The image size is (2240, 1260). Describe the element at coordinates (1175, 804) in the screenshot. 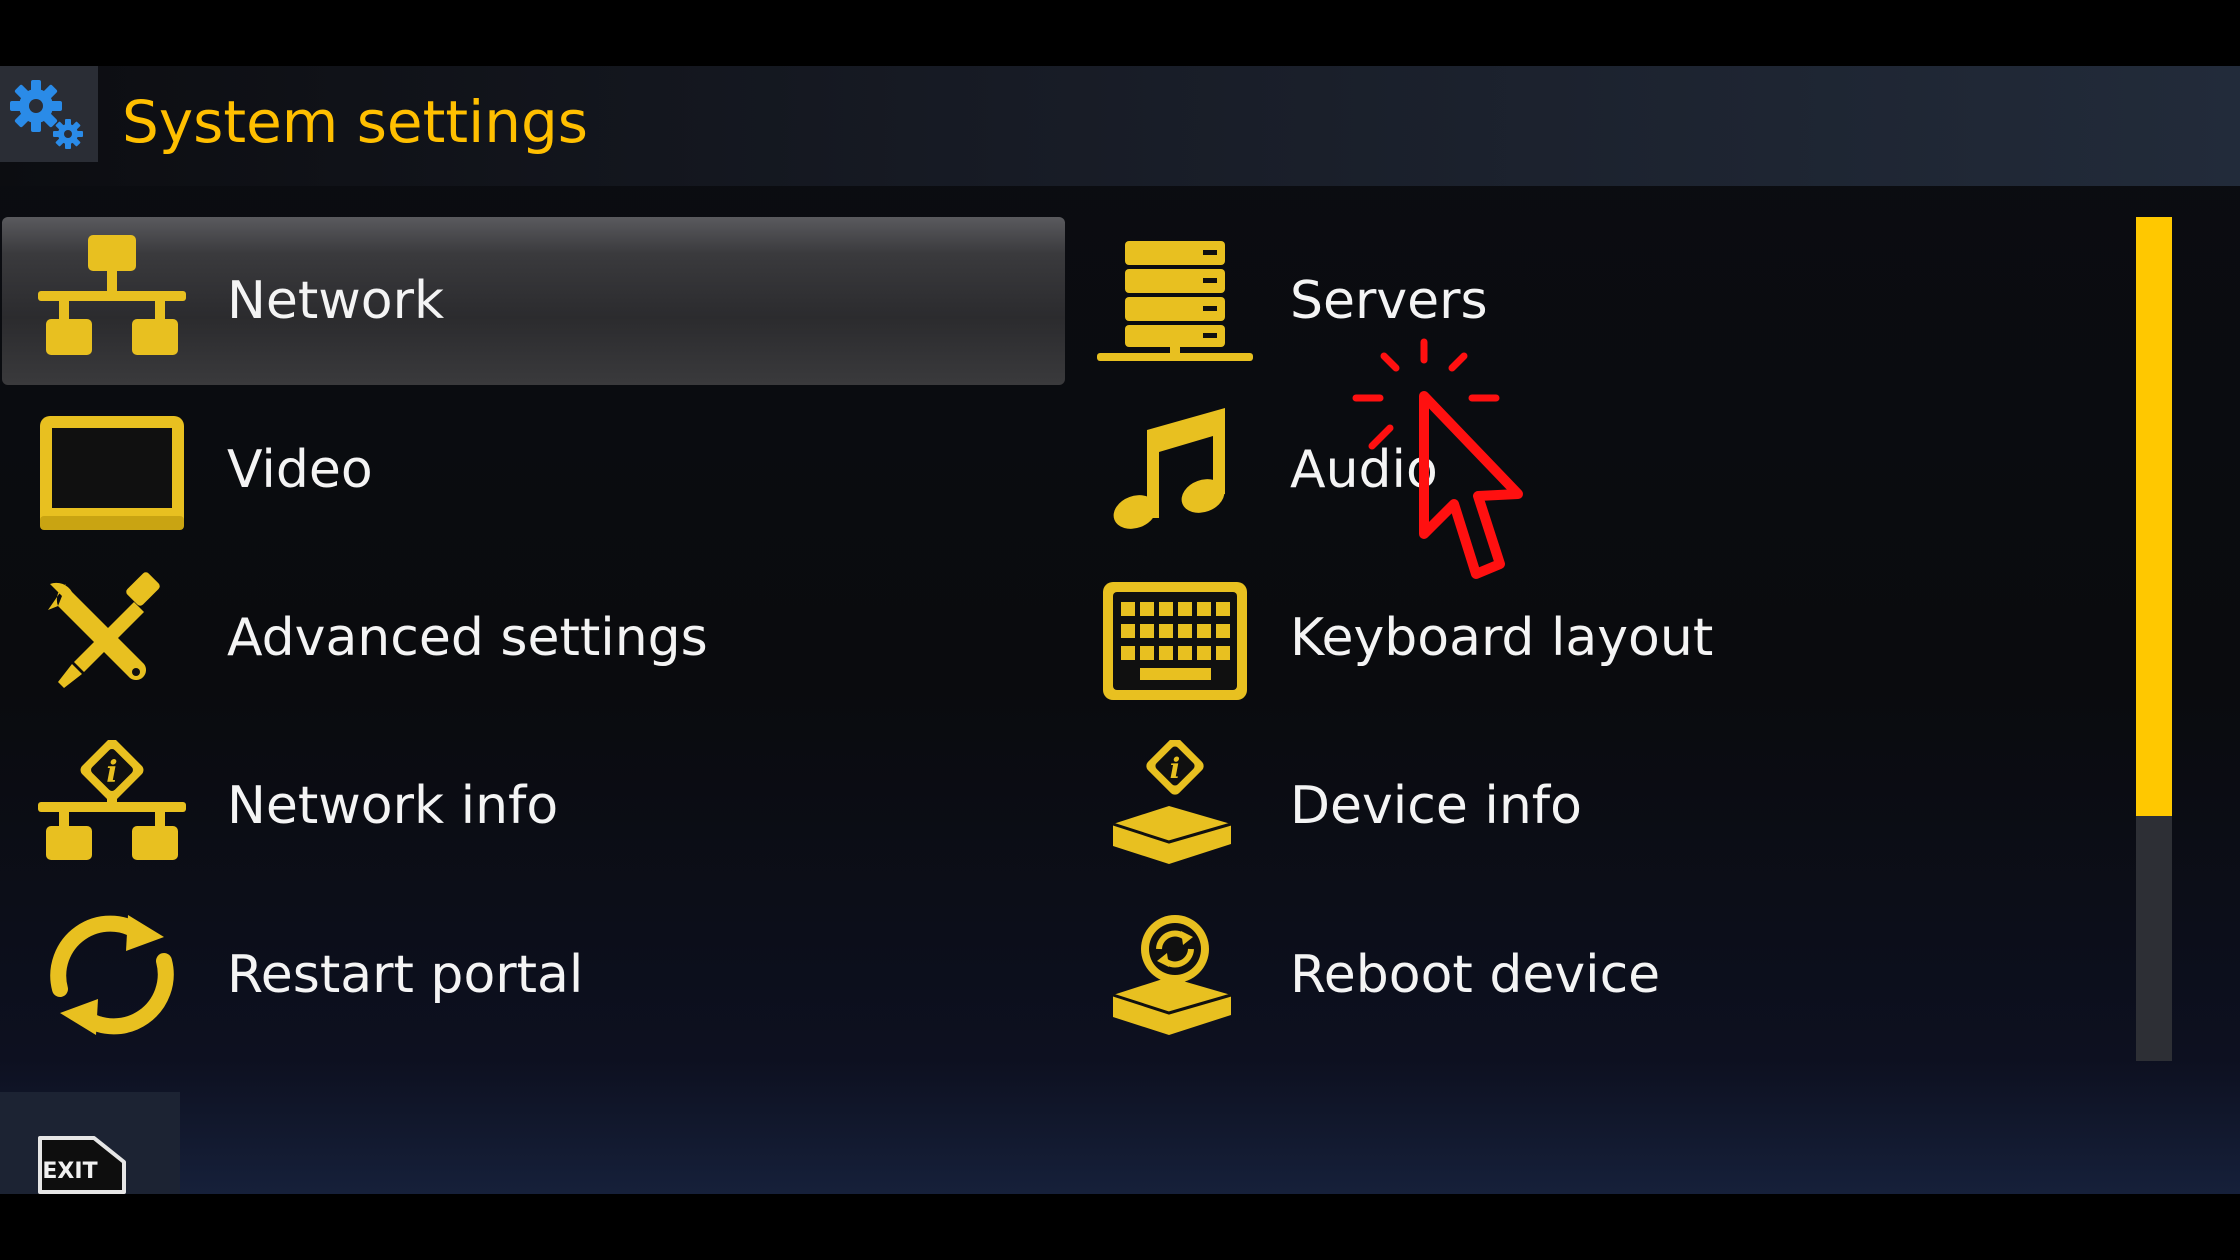

I see `device-info-icon: i` at that location.